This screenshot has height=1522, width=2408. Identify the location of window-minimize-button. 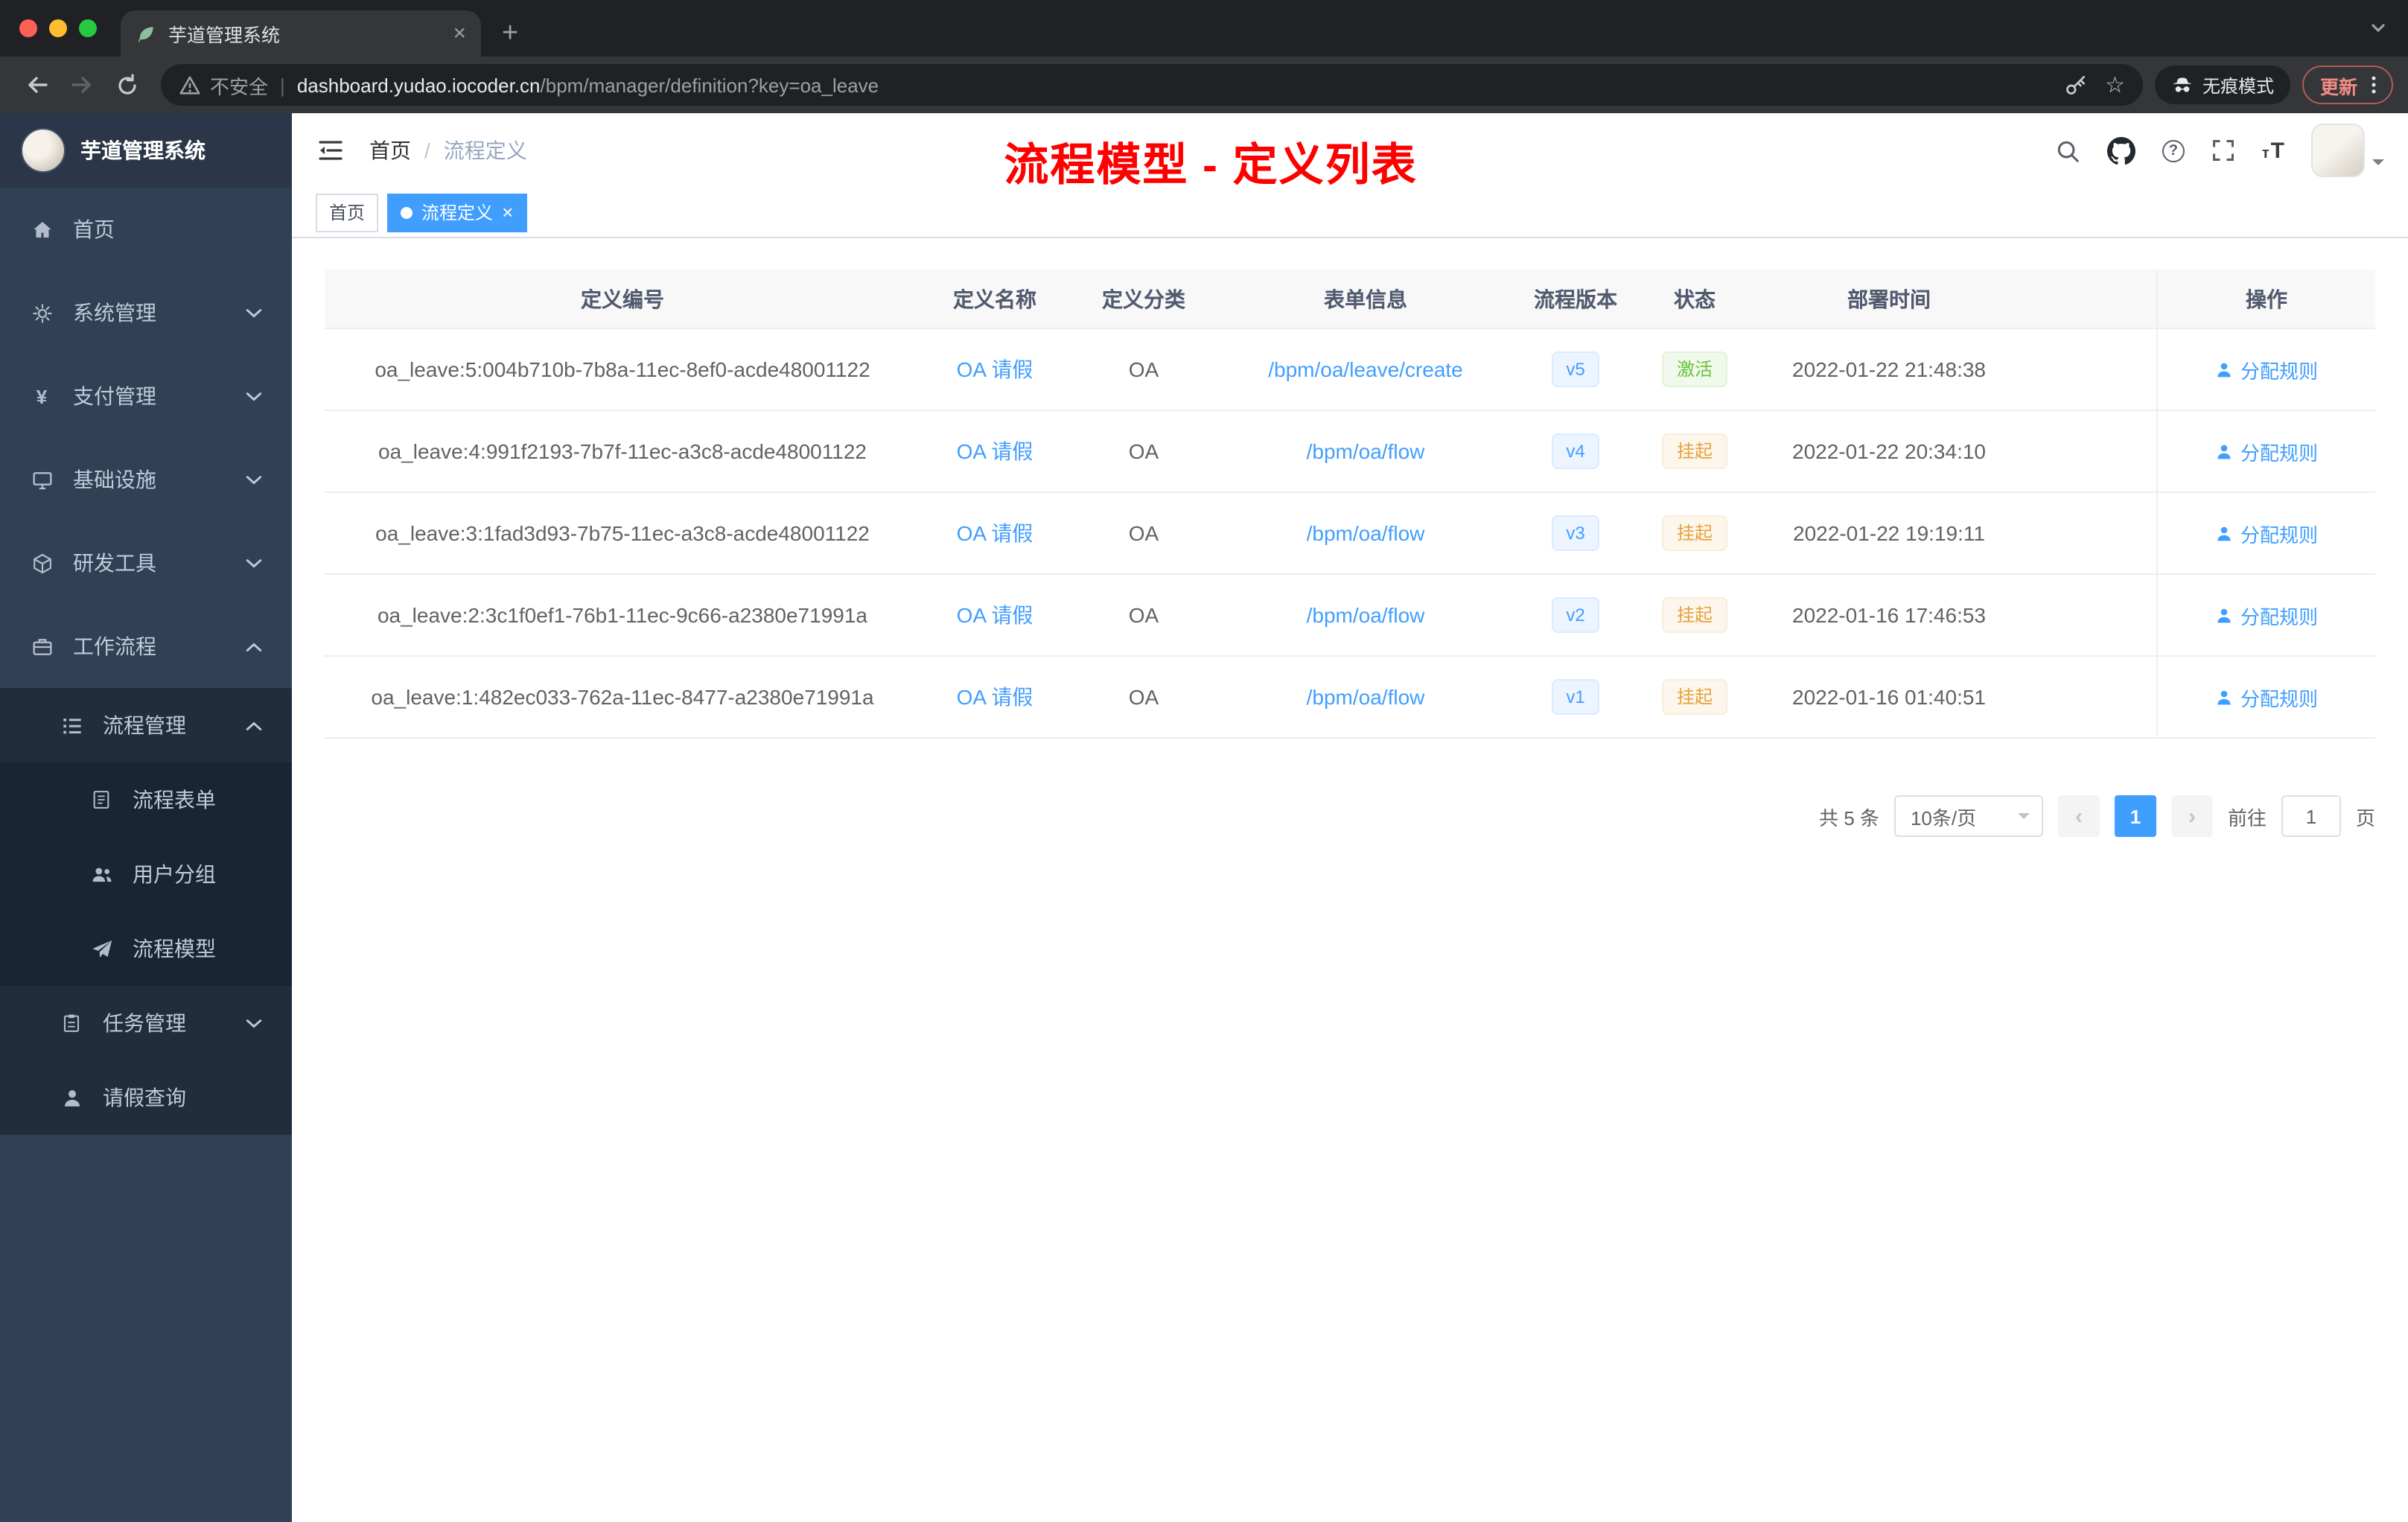
(58, 28).